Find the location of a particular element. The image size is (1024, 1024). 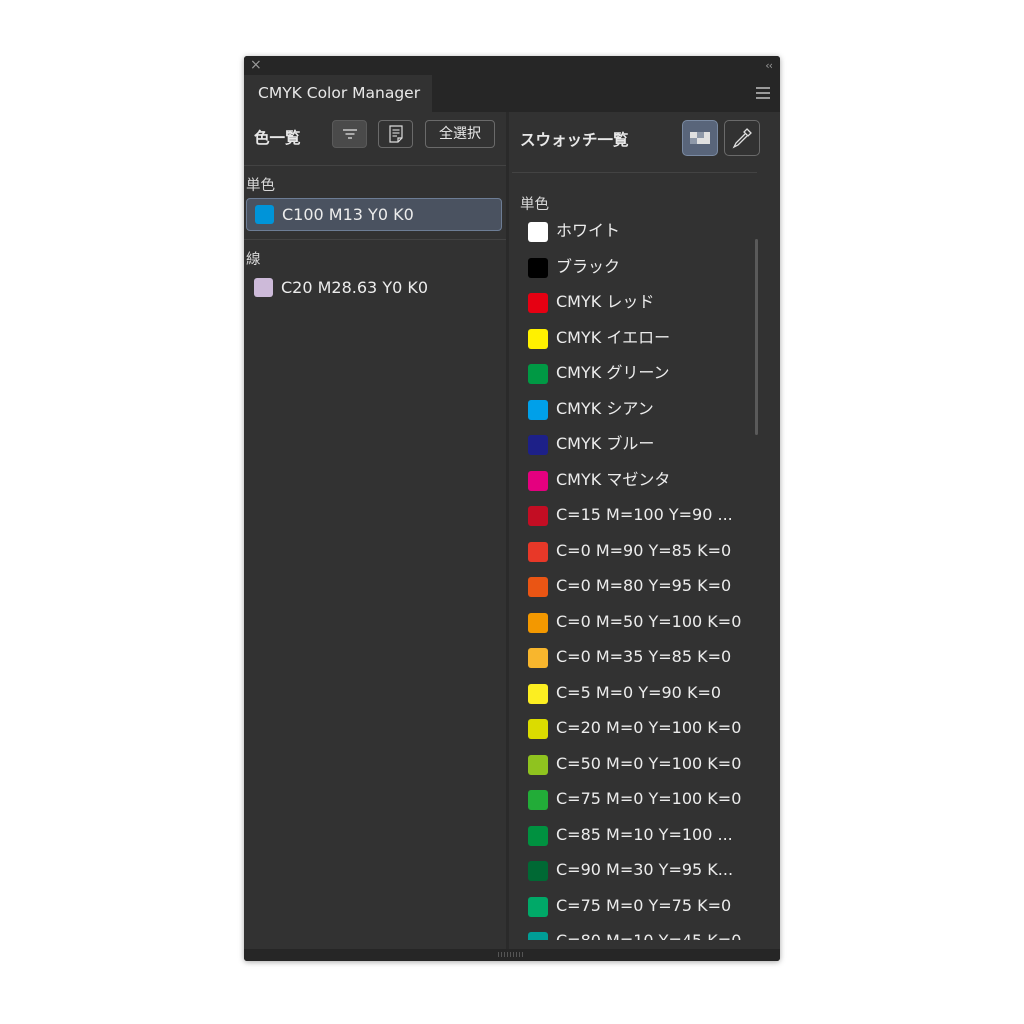

document-icon is located at coordinates (395, 134).